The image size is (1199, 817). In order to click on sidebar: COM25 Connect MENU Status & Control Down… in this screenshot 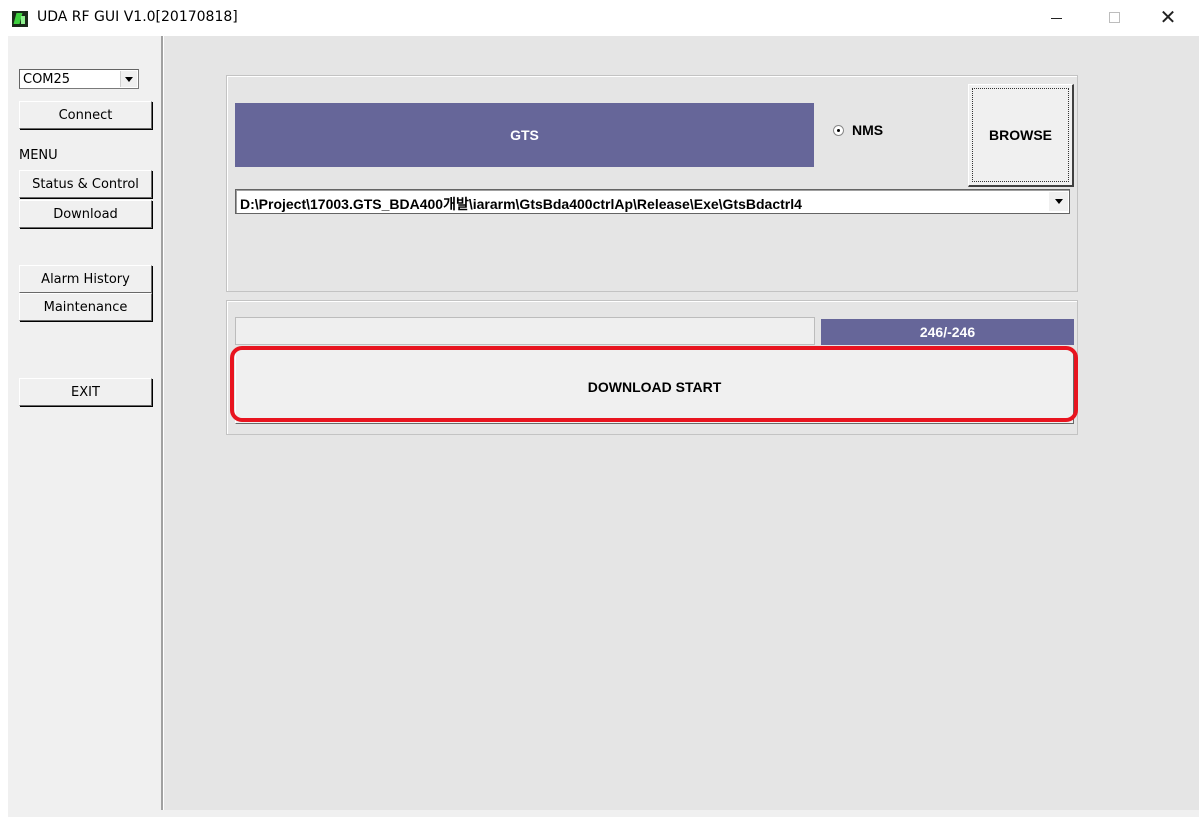, I will do `click(84, 423)`.